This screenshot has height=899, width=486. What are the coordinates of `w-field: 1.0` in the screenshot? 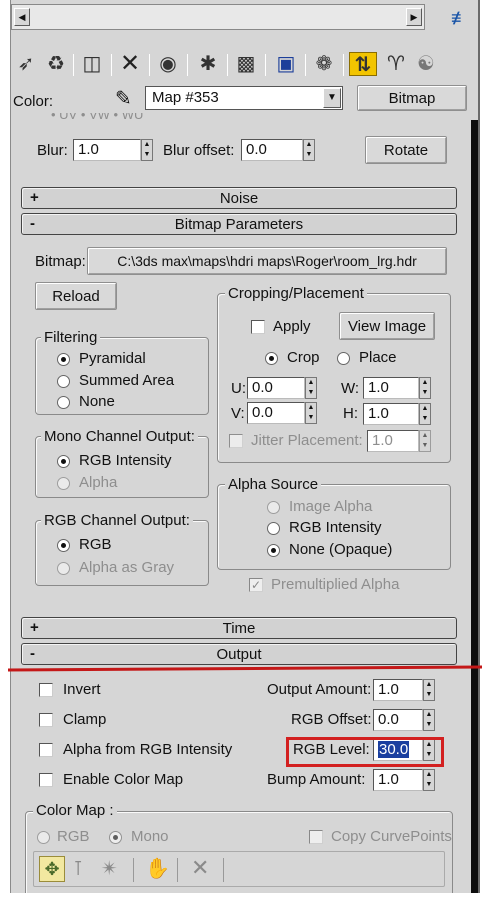 It's located at (391, 388).